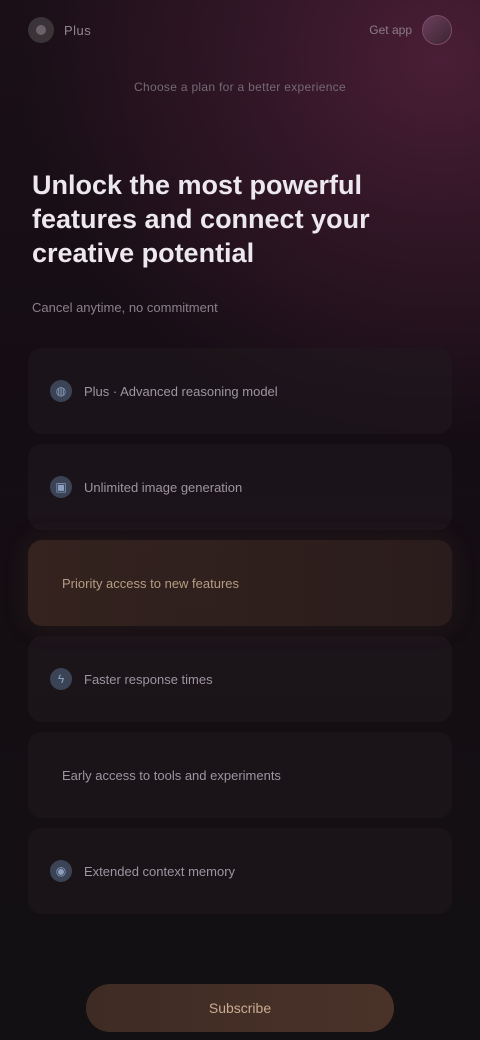 The width and height of the screenshot is (480, 1040). Describe the element at coordinates (240, 1008) in the screenshot. I see `subscribe-button: Subscribe` at that location.